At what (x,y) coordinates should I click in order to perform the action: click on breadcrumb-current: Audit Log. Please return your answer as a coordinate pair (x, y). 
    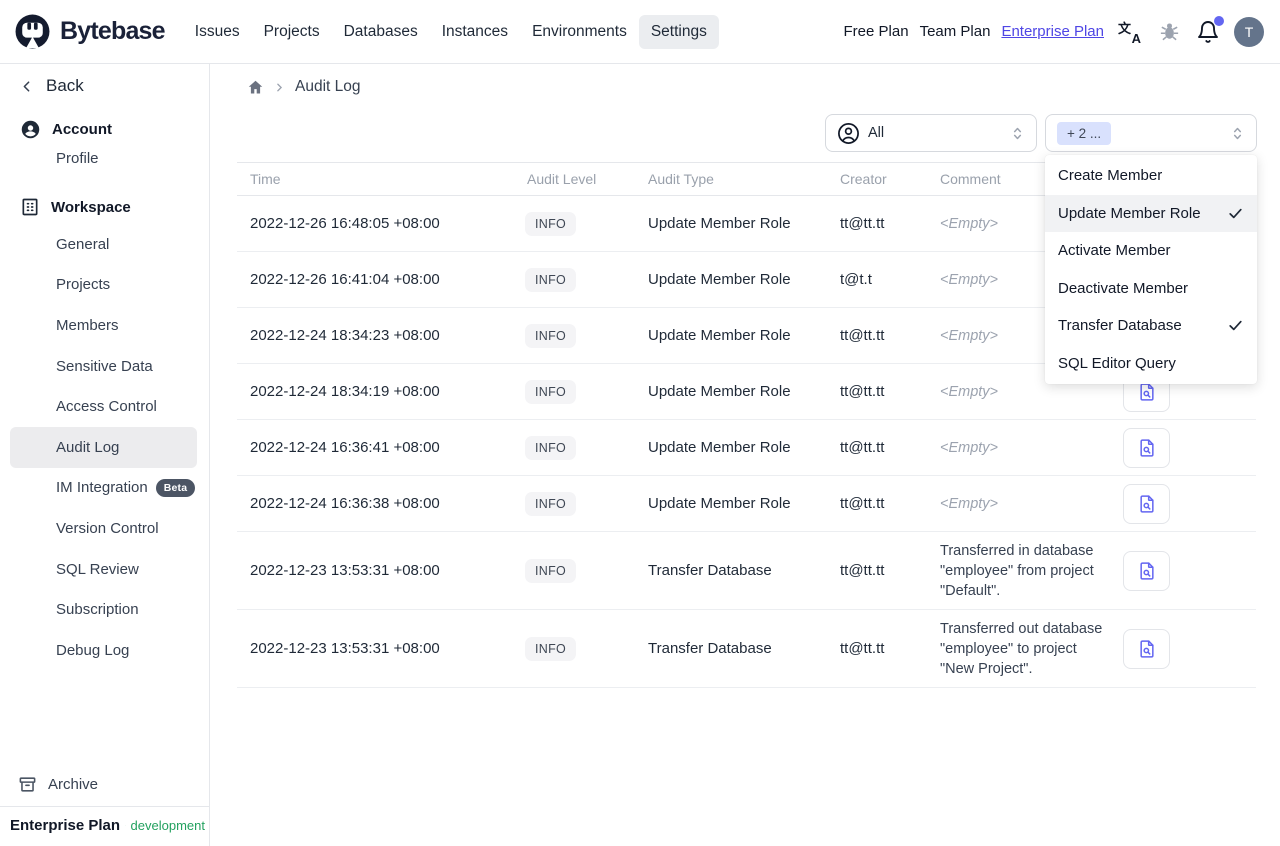
    Looking at the image, I should click on (328, 86).